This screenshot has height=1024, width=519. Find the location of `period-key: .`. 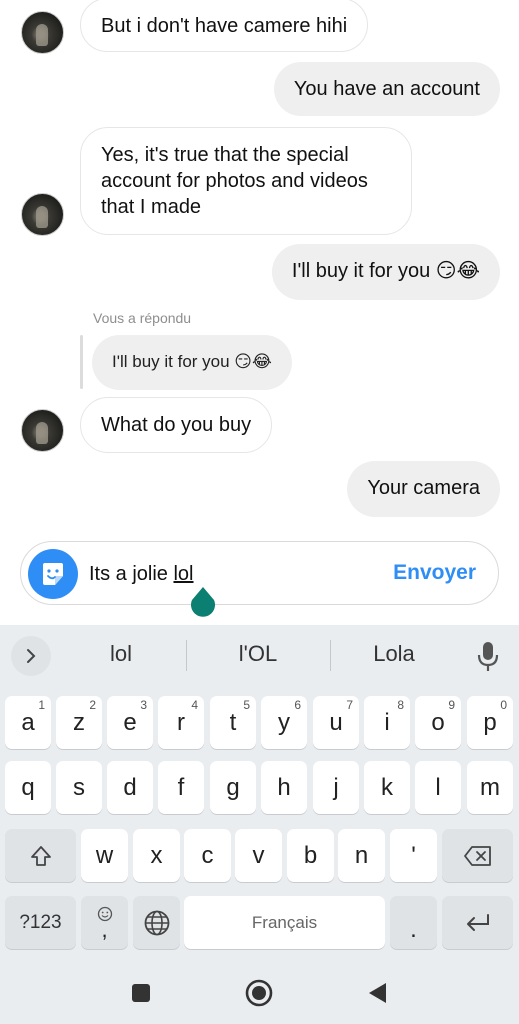

period-key: . is located at coordinates (413, 922).